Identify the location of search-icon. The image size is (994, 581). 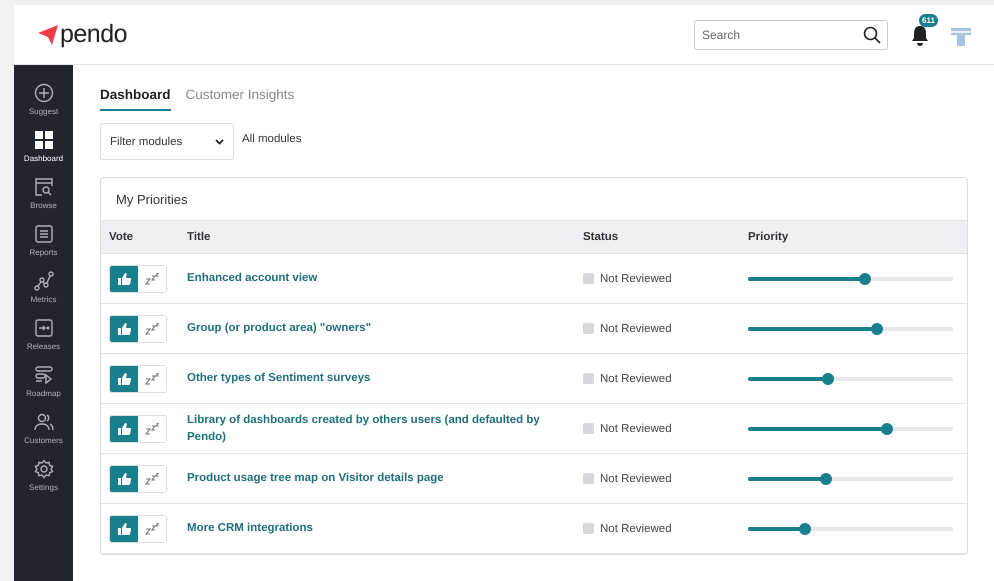
(872, 35).